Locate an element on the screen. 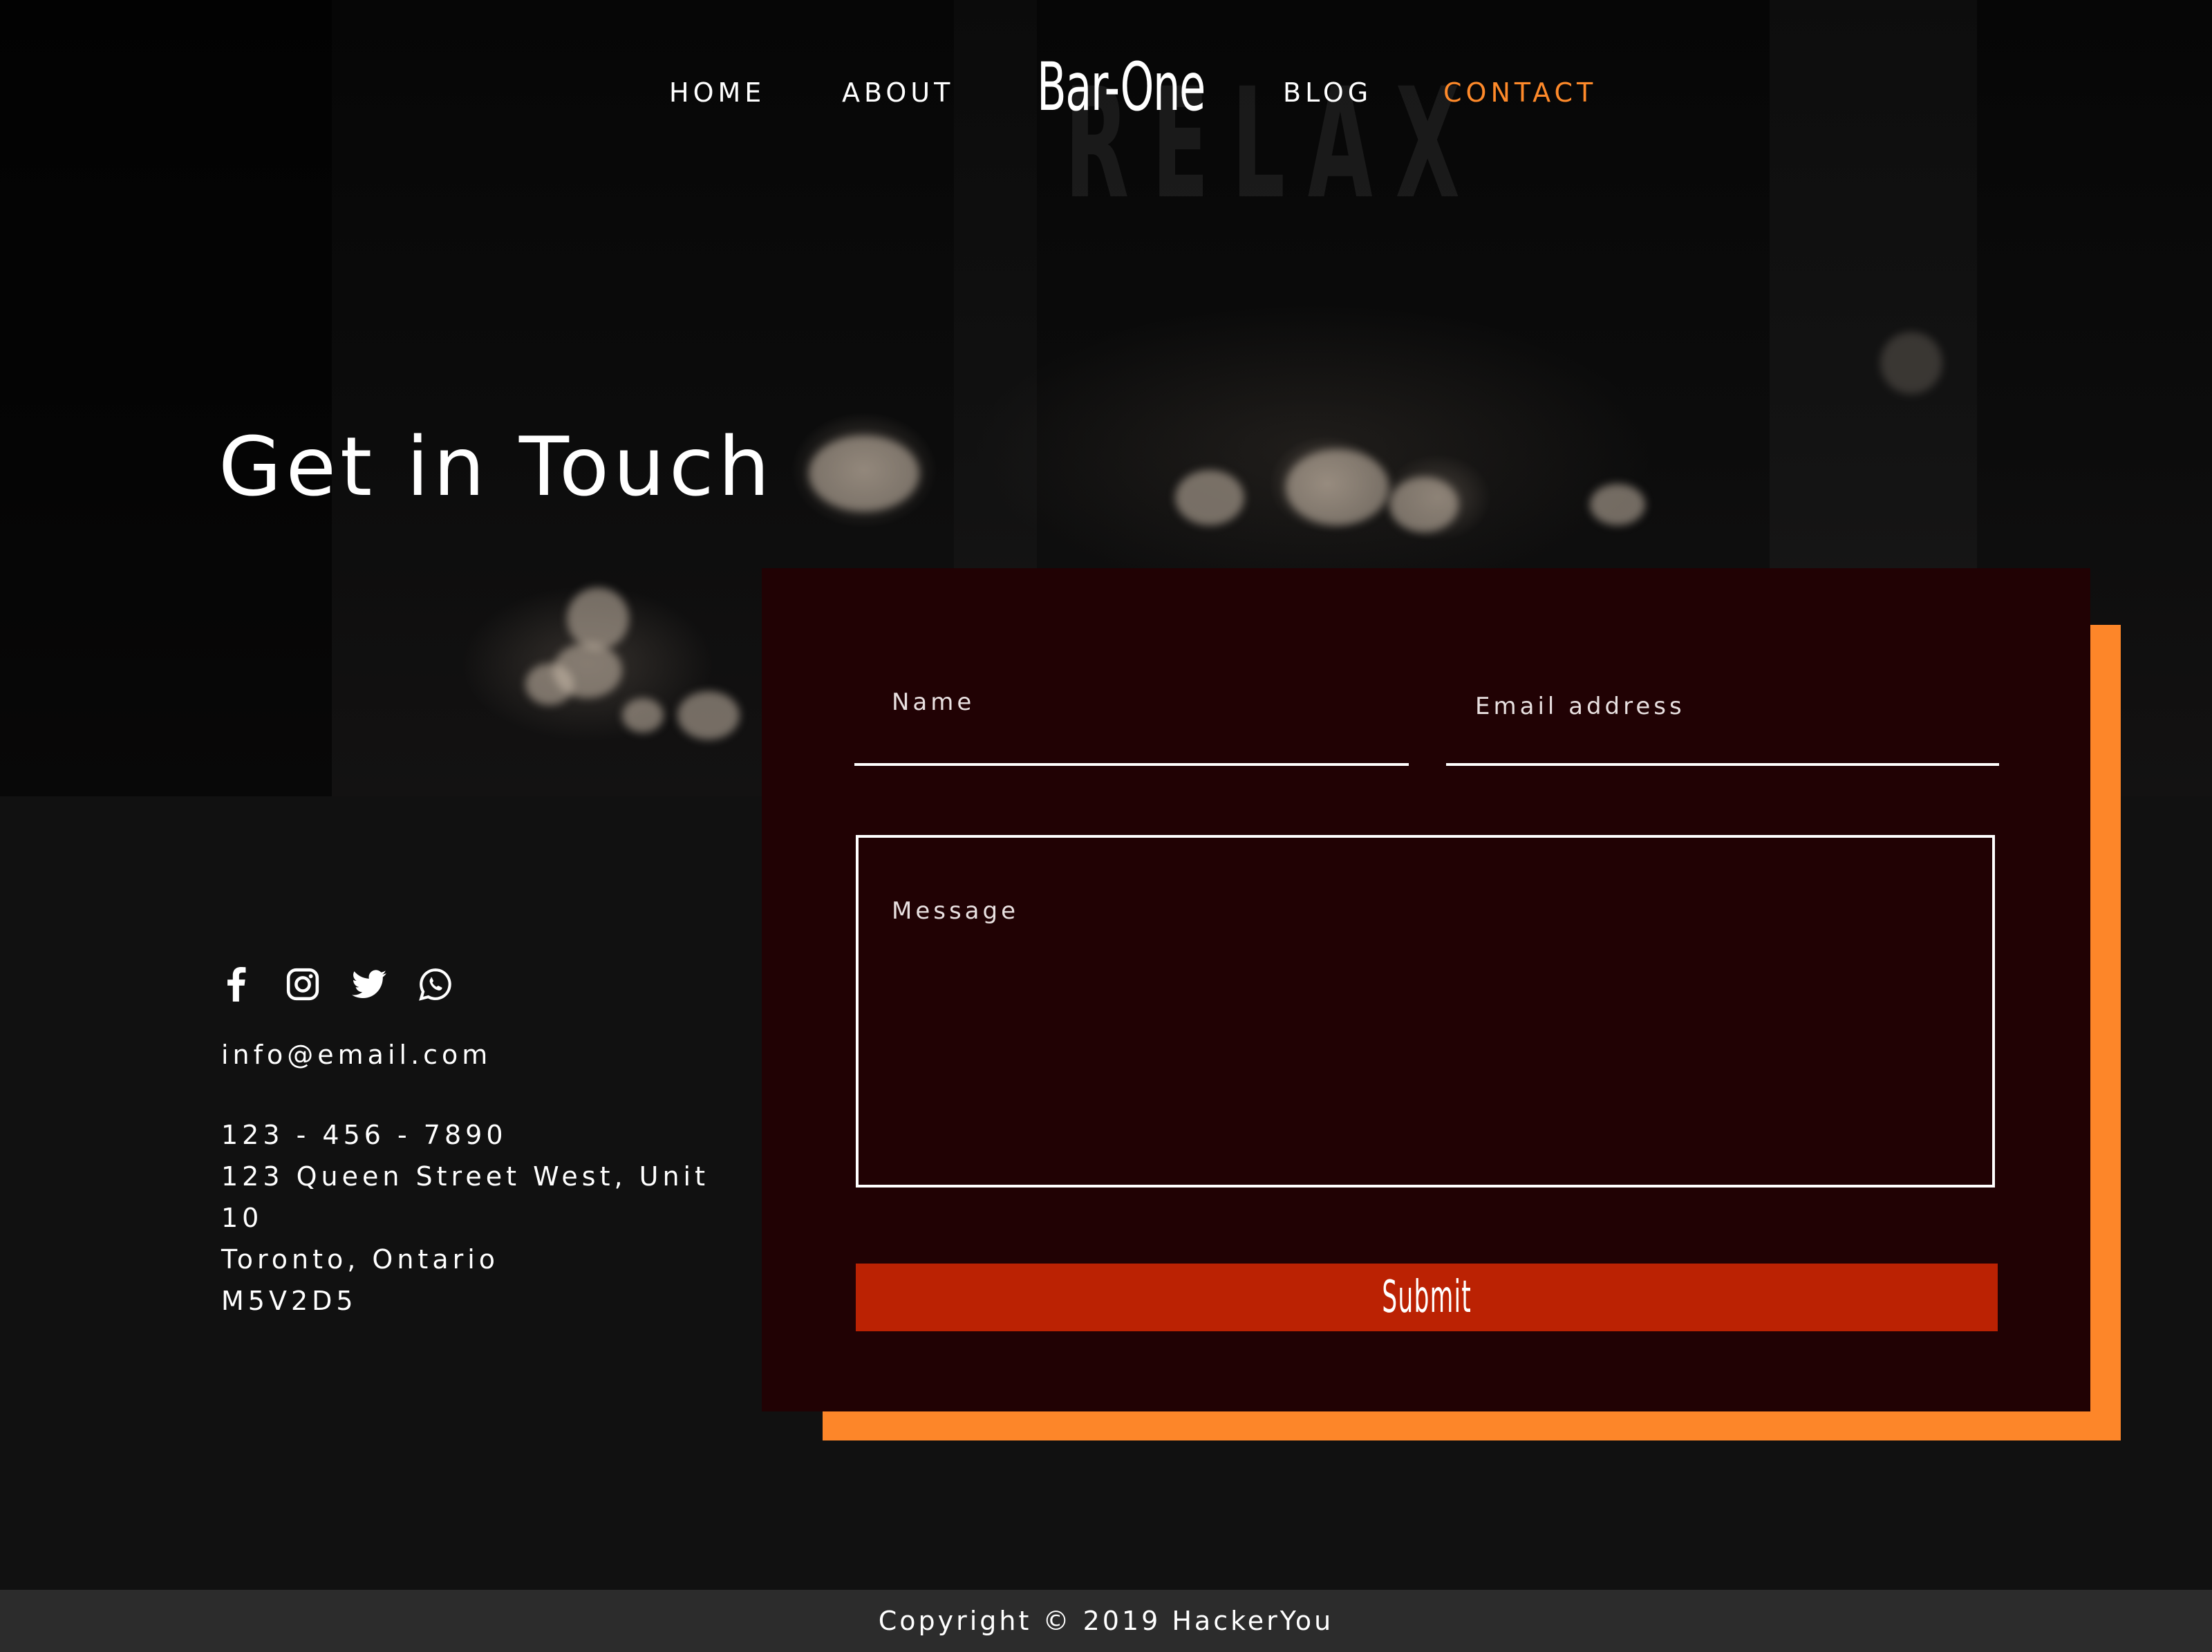 The image size is (2212, 1652). address-line: M5V2D5 is located at coordinates (289, 1301).